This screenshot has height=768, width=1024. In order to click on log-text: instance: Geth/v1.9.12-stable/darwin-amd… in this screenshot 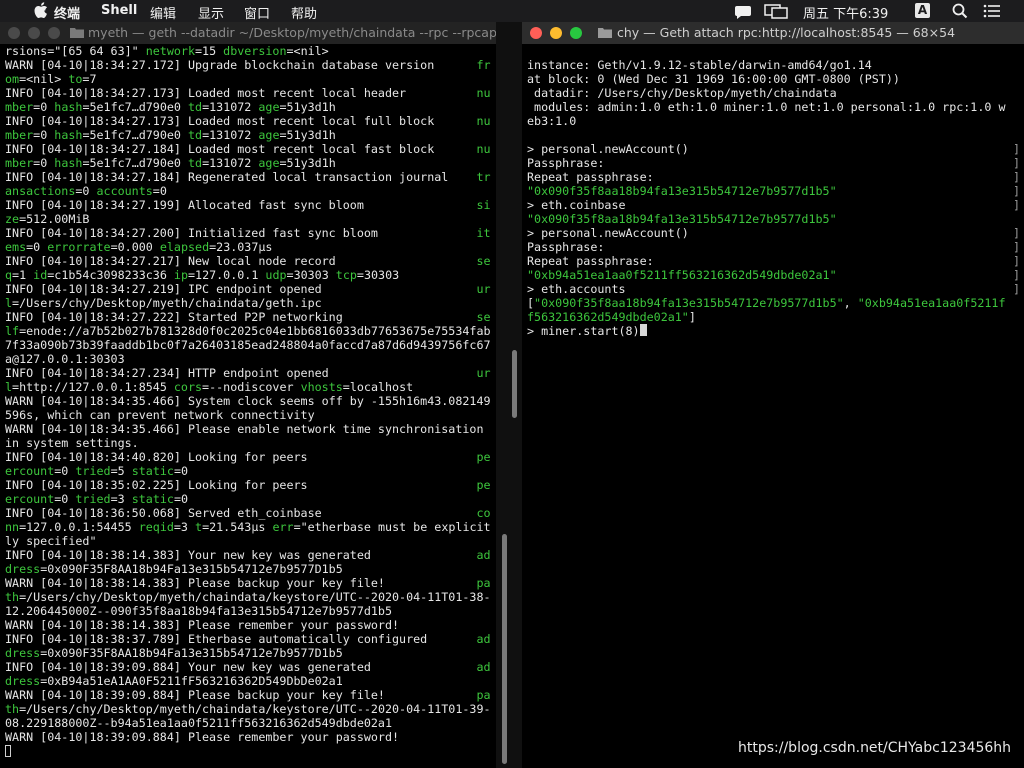, I will do `click(699, 65)`.